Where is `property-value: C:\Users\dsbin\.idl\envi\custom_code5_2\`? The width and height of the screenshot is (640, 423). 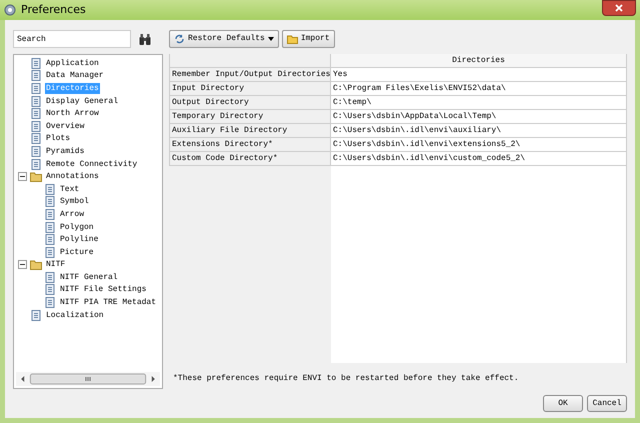
property-value: C:\Users\dsbin\.idl\envi\custom_code5_2\ is located at coordinates (478, 159).